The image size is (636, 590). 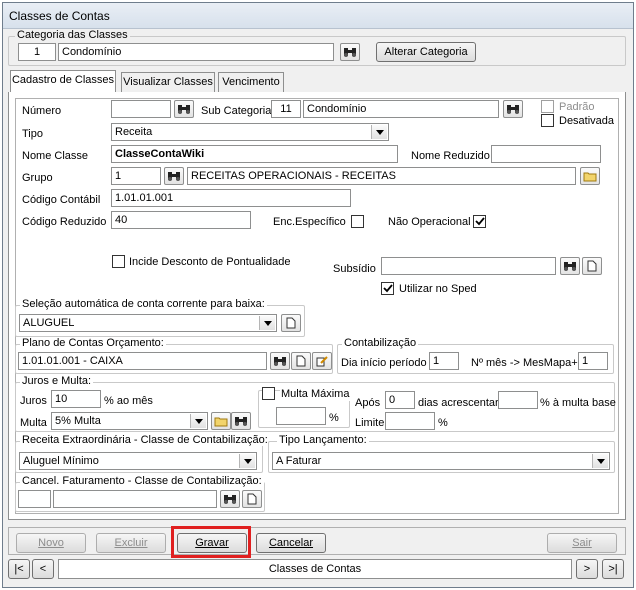 What do you see at coordinates (231, 198) in the screenshot?
I see `codigo-contabil-input: 1.01.01.001` at bounding box center [231, 198].